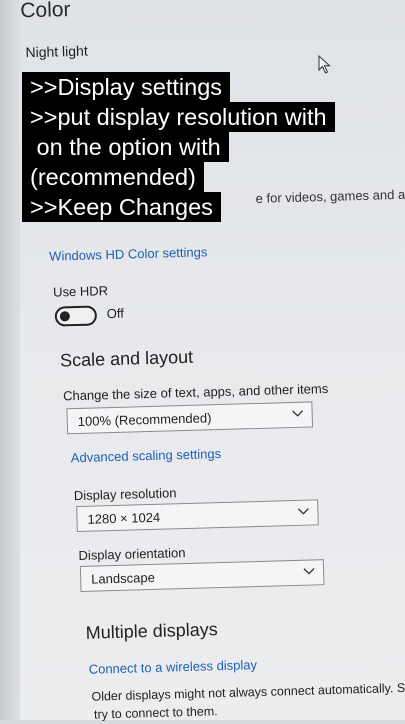  What do you see at coordinates (144, 419) in the screenshot?
I see `scale-dropdown-value: 100% (Recommended)` at bounding box center [144, 419].